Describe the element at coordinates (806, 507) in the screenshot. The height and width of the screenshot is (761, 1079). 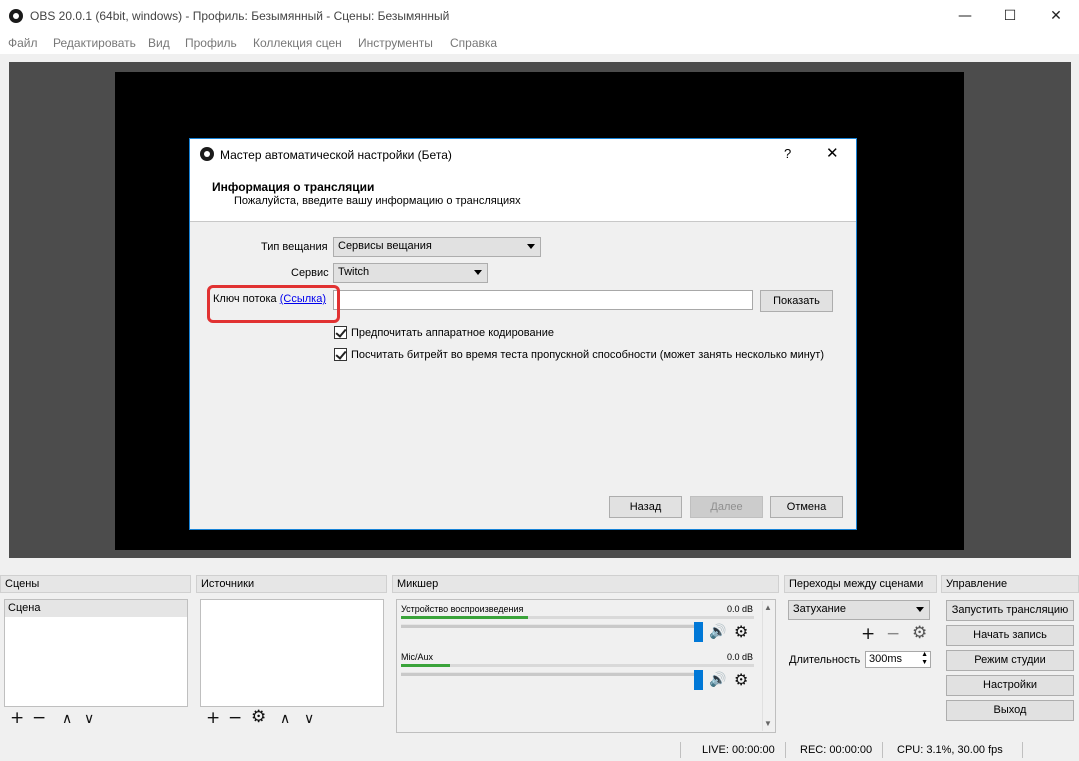
I see `cancel-button: Отмена` at that location.